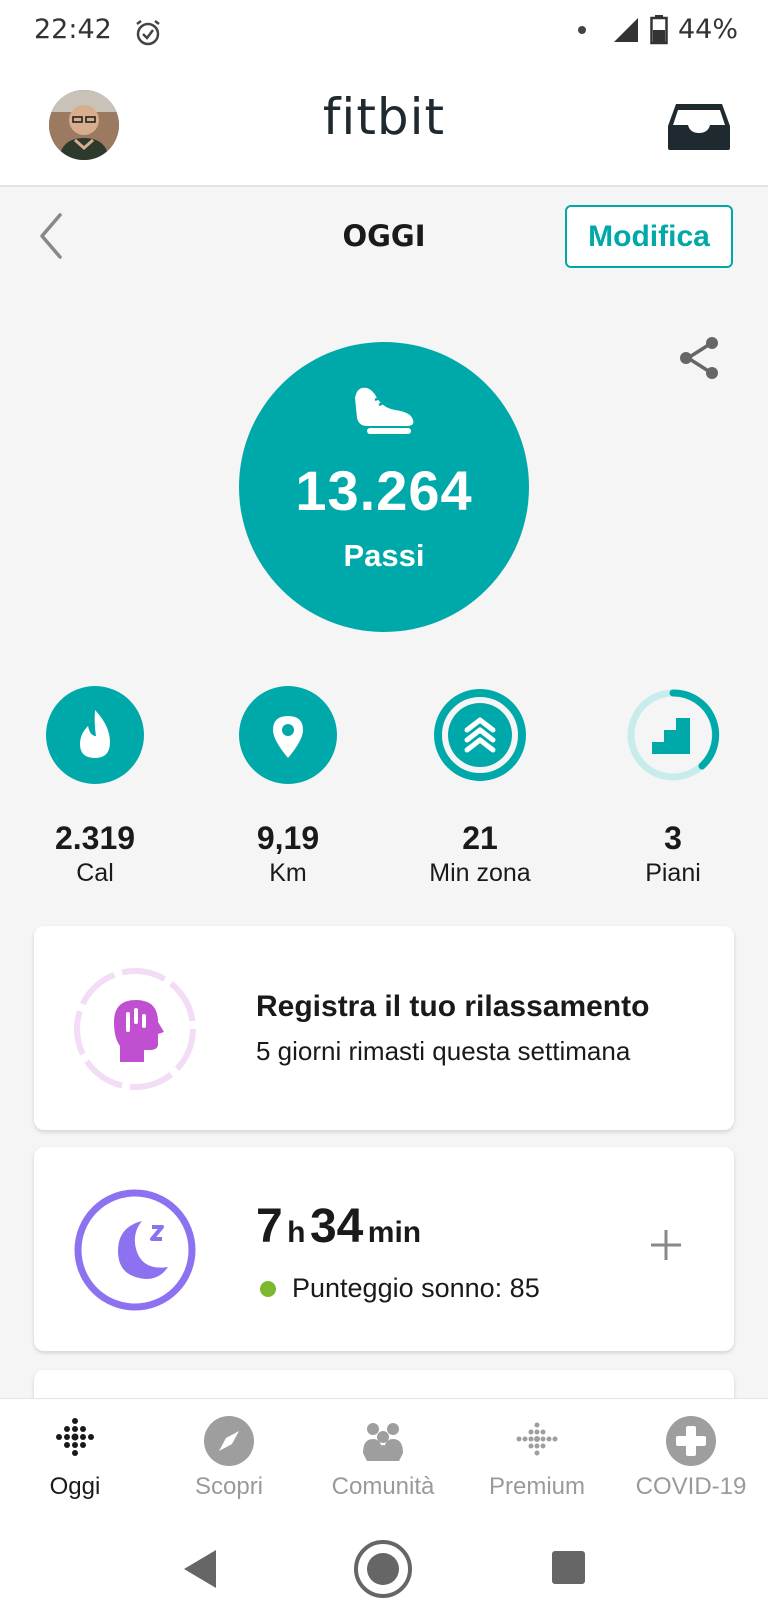 The height and width of the screenshot is (1621, 768). What do you see at coordinates (269, 1226) in the screenshot?
I see `sleep-hours: 7` at bounding box center [269, 1226].